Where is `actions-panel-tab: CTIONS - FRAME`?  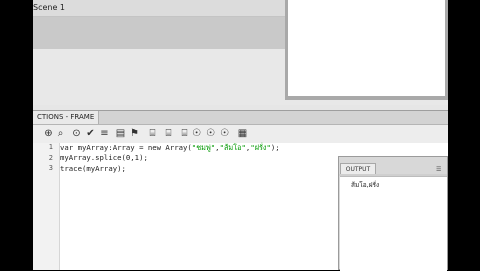
actions-panel-tab: CTIONS - FRAME is located at coordinates (66, 117).